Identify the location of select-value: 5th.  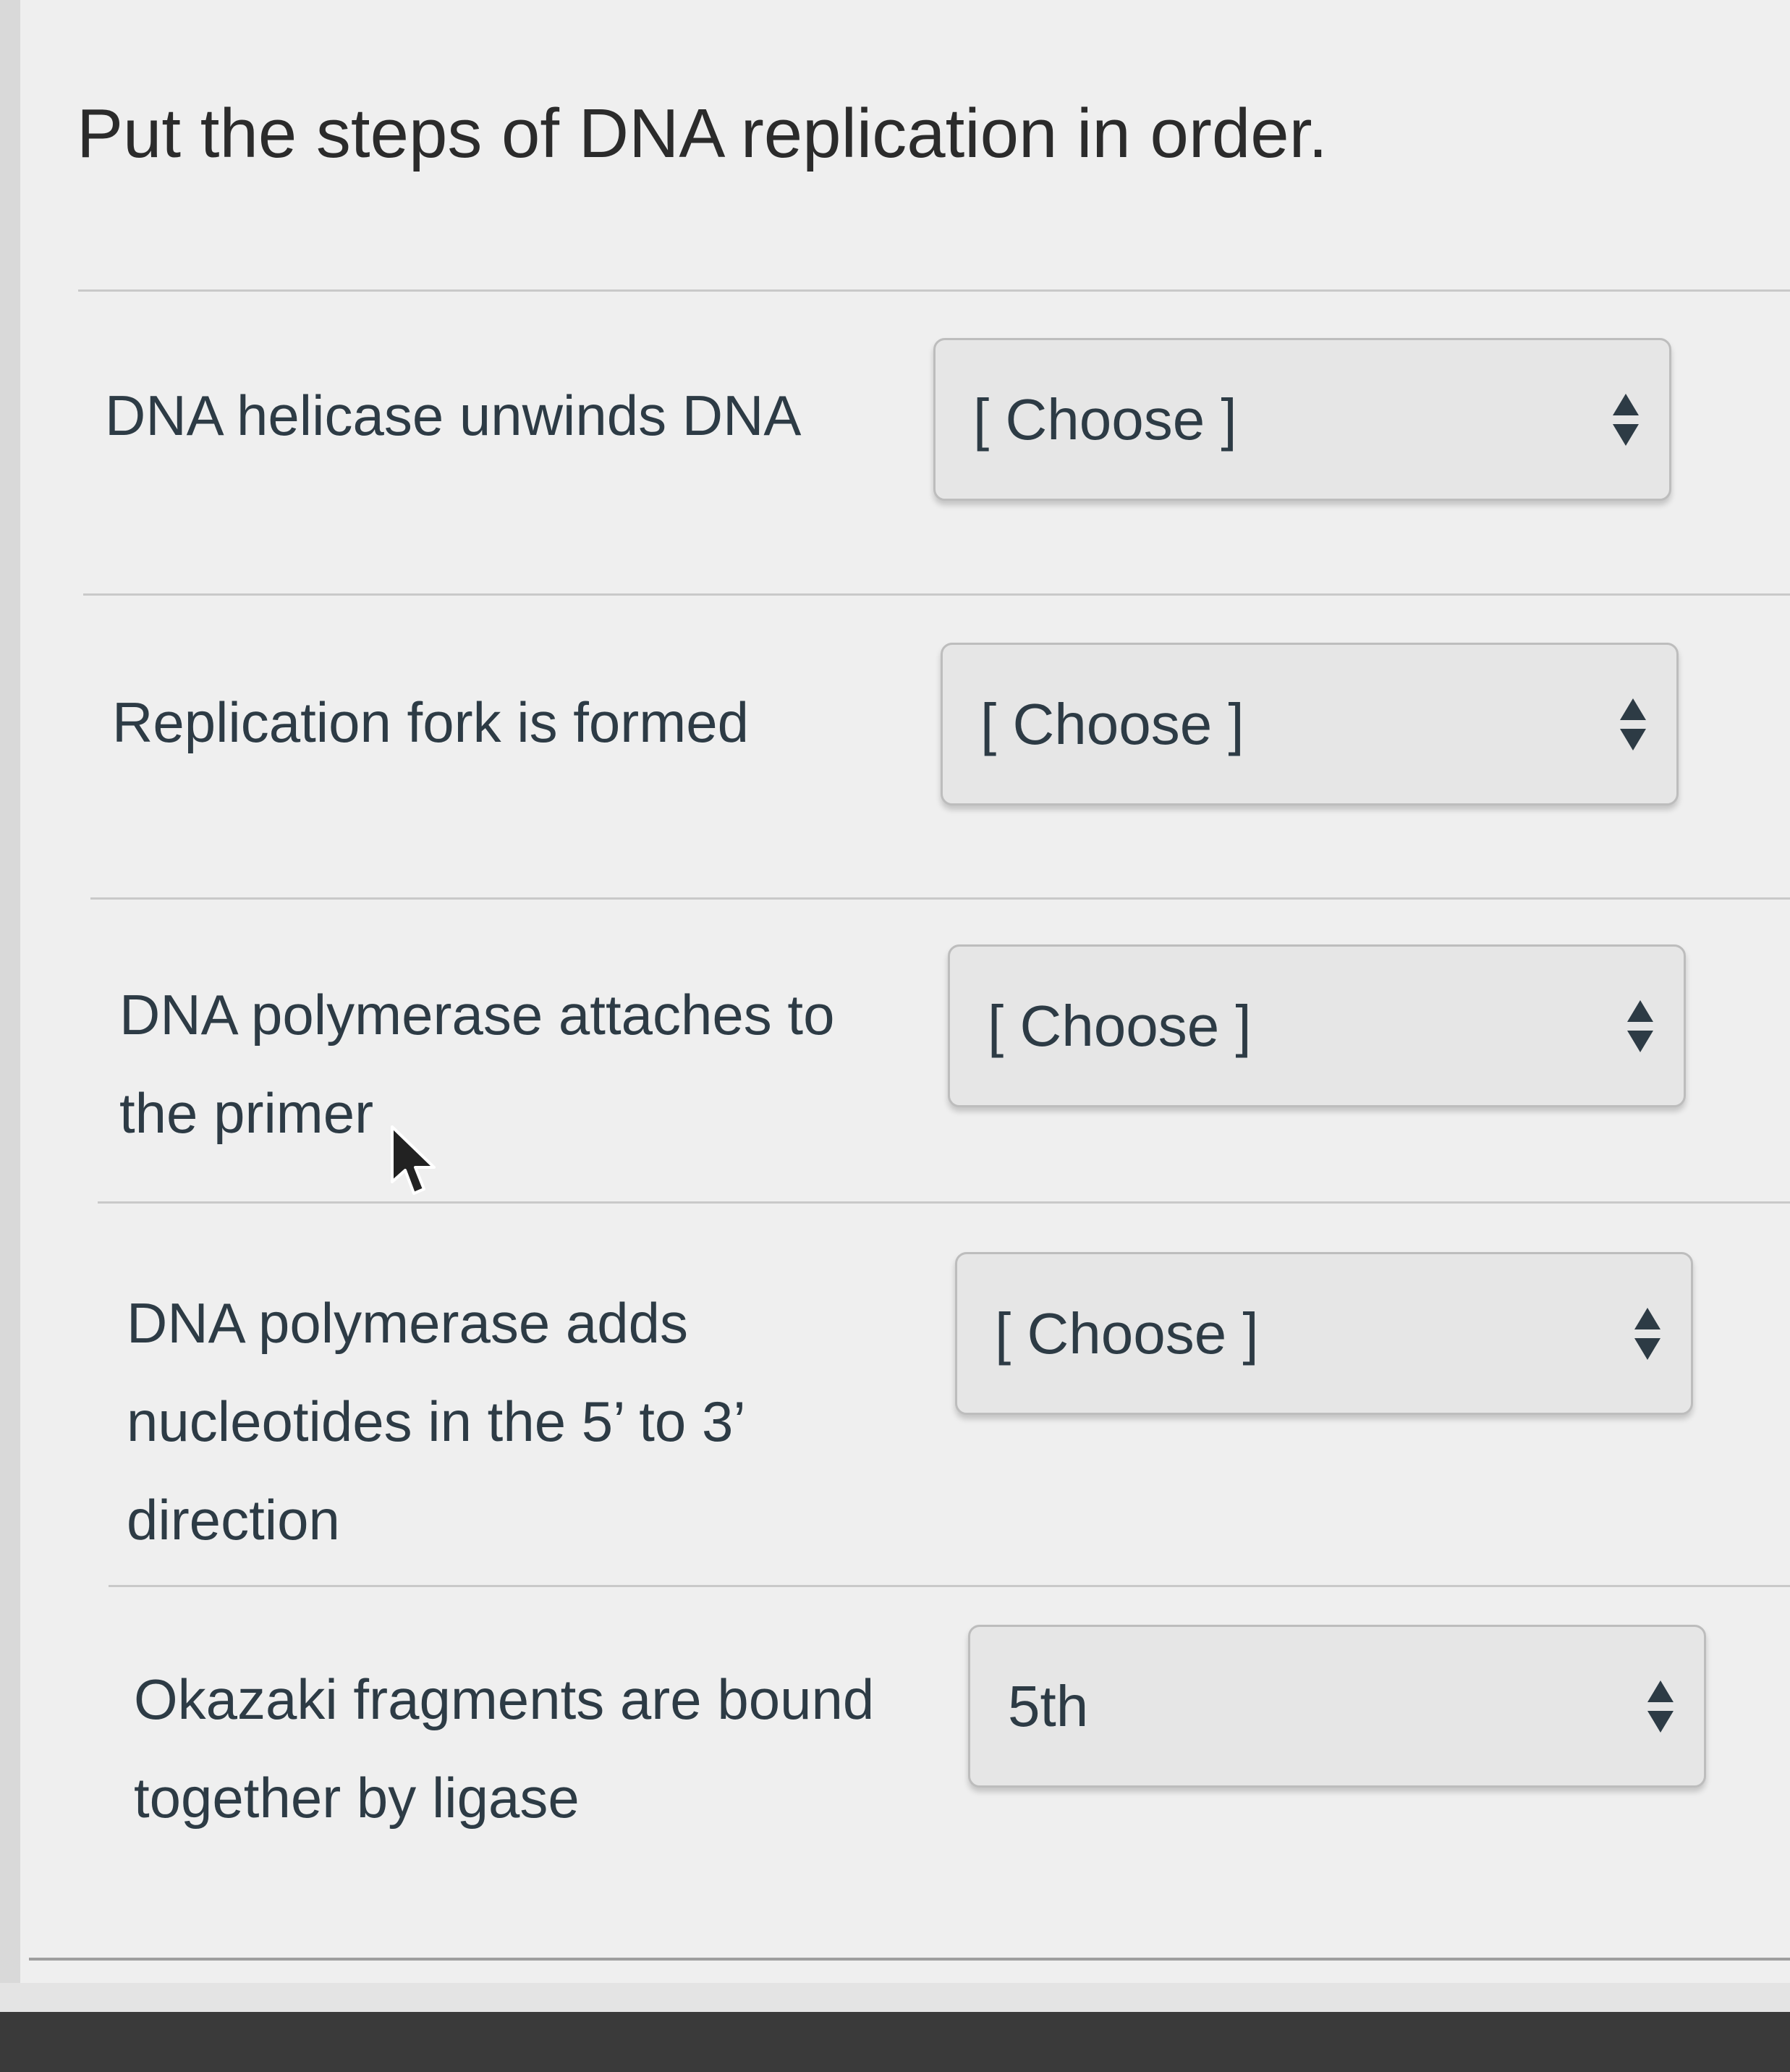
(1048, 1705).